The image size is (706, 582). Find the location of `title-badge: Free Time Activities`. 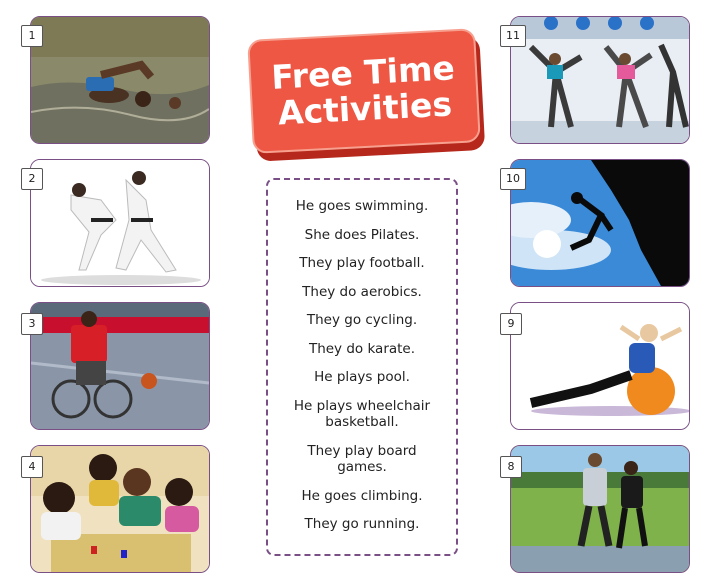

title-badge: Free Time Activities is located at coordinates (366, 95).